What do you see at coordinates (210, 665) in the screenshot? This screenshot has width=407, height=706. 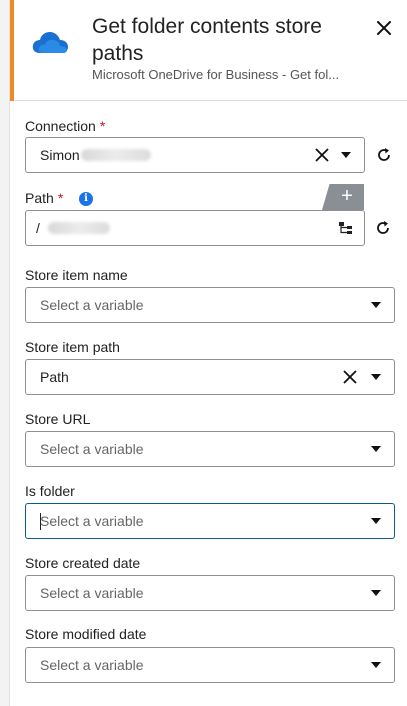 I see `store-modified-date-select: Select a variable` at bounding box center [210, 665].